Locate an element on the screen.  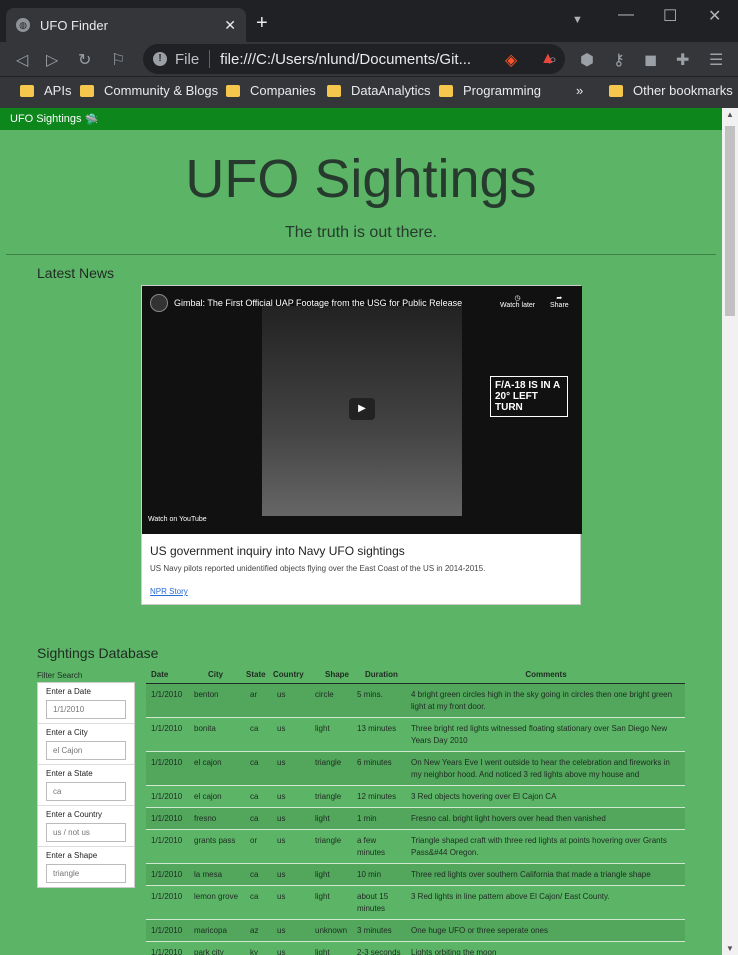
tab-title: UFO Finder is located at coordinates (74, 25).